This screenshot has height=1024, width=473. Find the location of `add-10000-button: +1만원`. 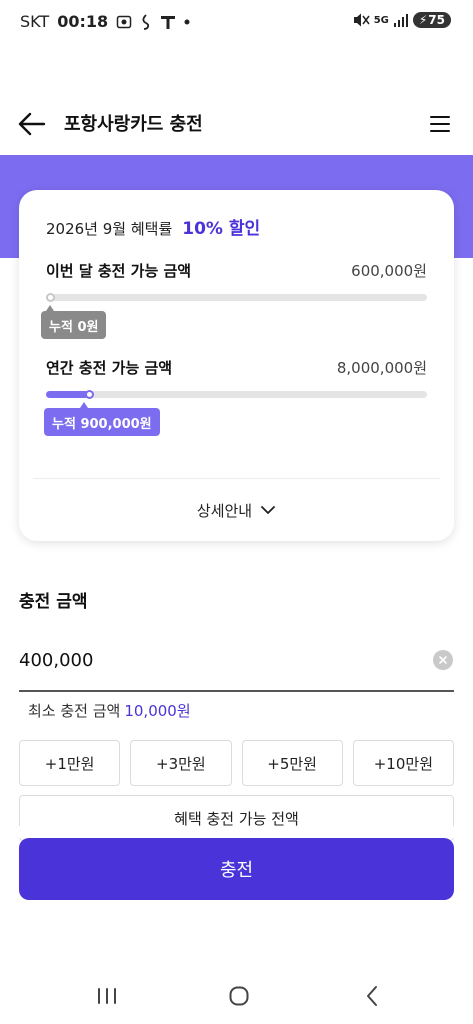

add-10000-button: +1만원 is located at coordinates (70, 763).